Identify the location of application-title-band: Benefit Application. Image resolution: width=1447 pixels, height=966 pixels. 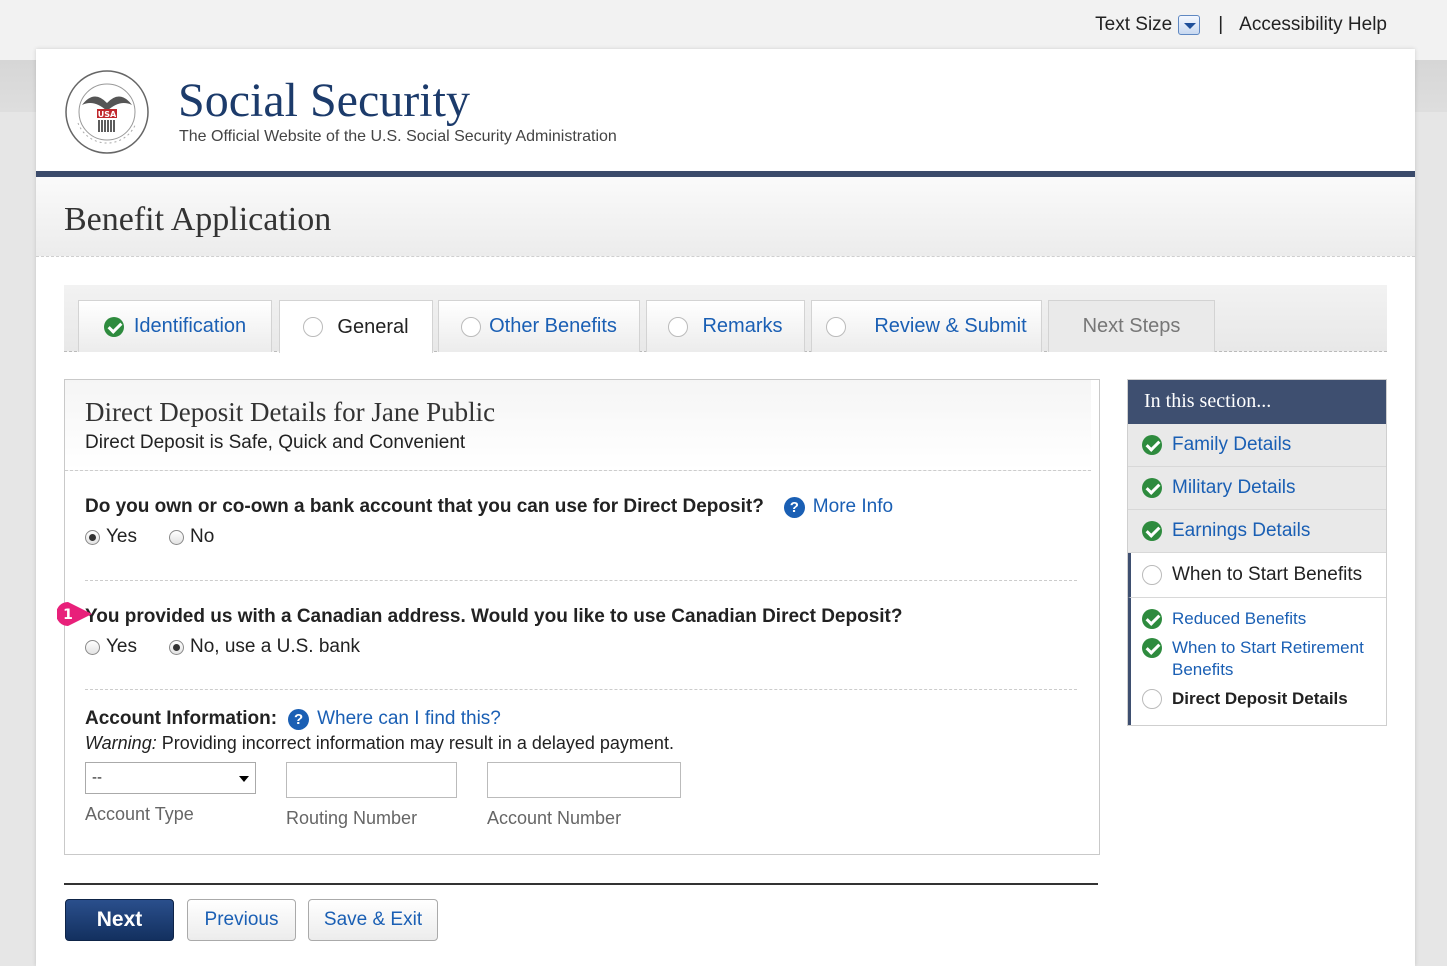
(725, 217).